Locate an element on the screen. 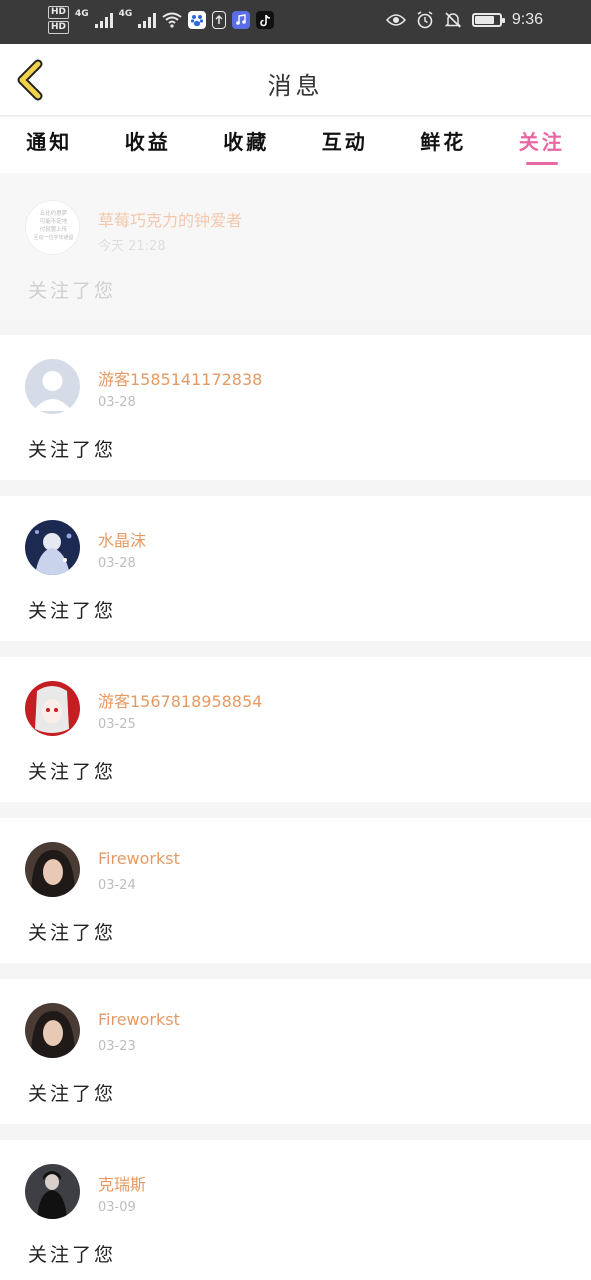 The height and width of the screenshot is (1280, 591). baidu-icon is located at coordinates (197, 20).